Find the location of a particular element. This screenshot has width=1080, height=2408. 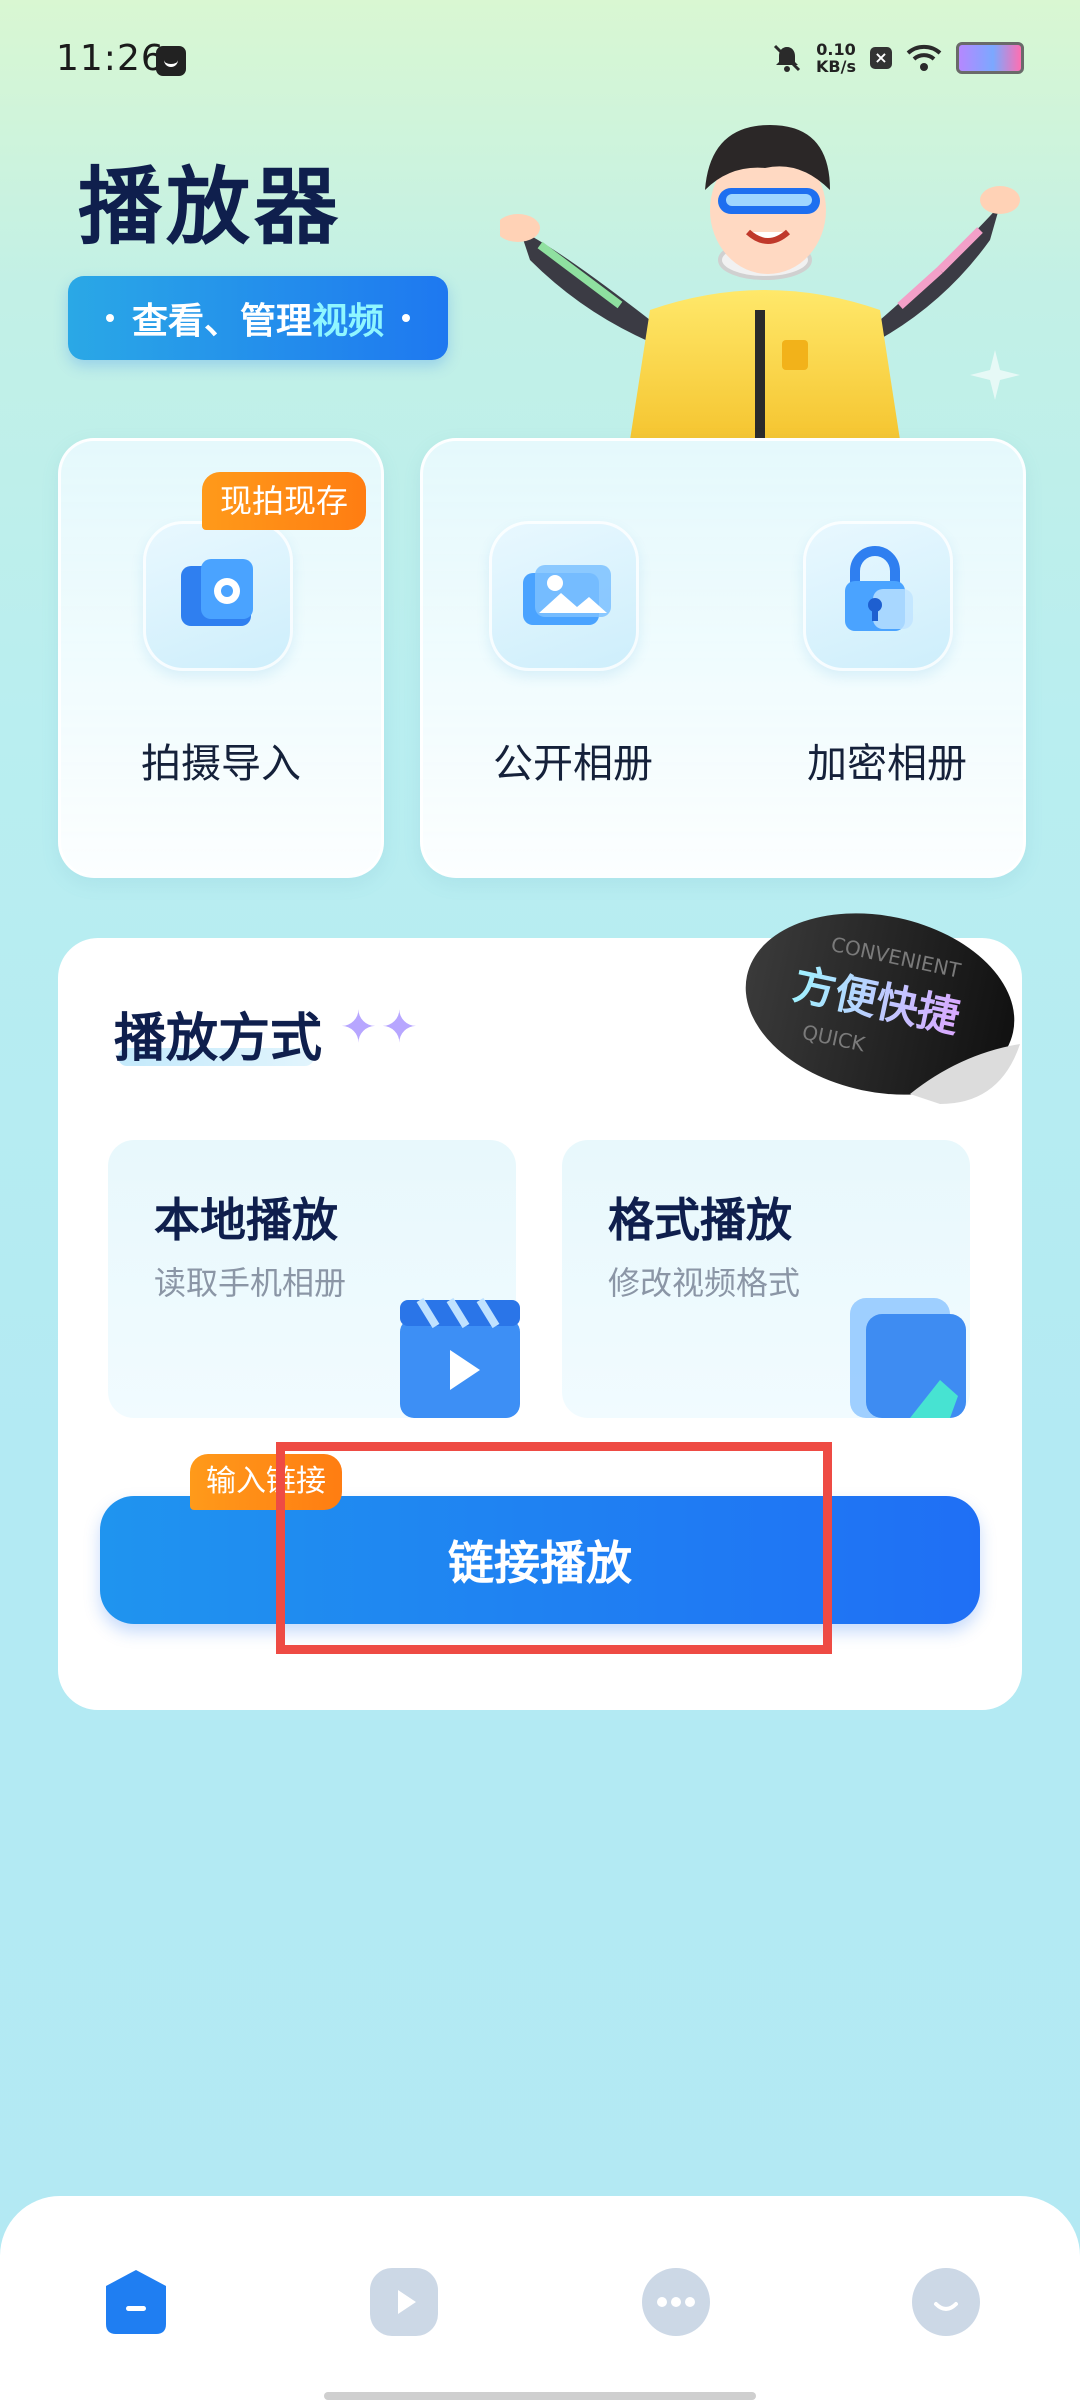

public-album-button: 公开相册 is located at coordinates (573, 661).